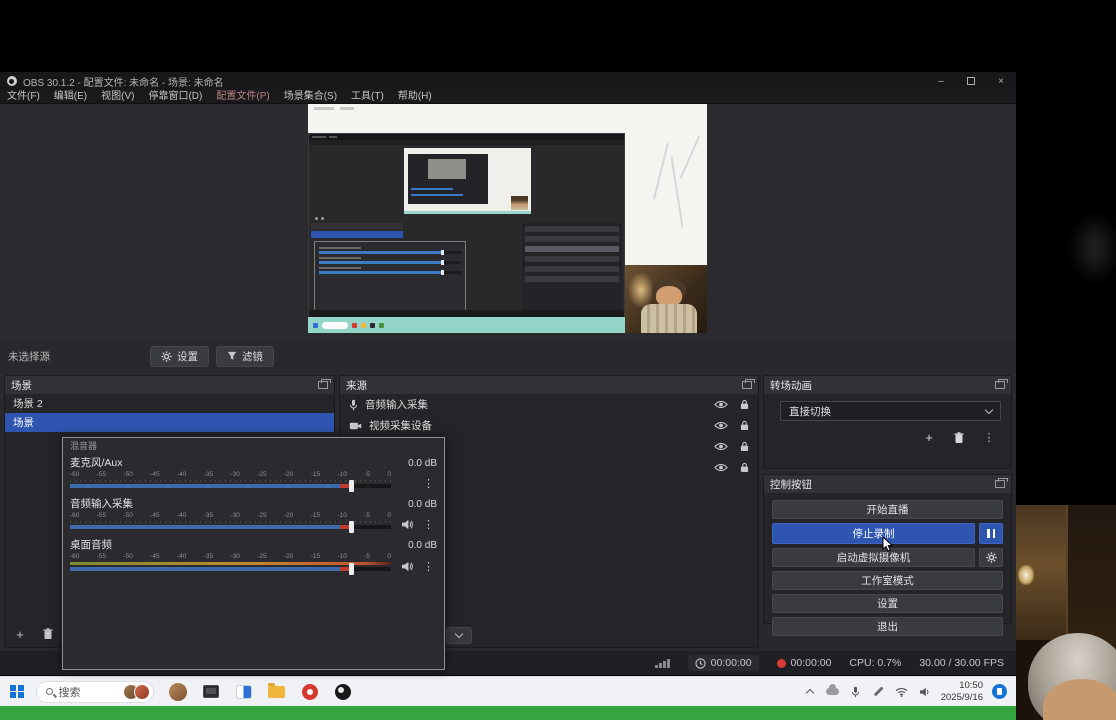  Describe the element at coordinates (415, 97) in the screenshot. I see `menu-help: 帮助(H)` at that location.